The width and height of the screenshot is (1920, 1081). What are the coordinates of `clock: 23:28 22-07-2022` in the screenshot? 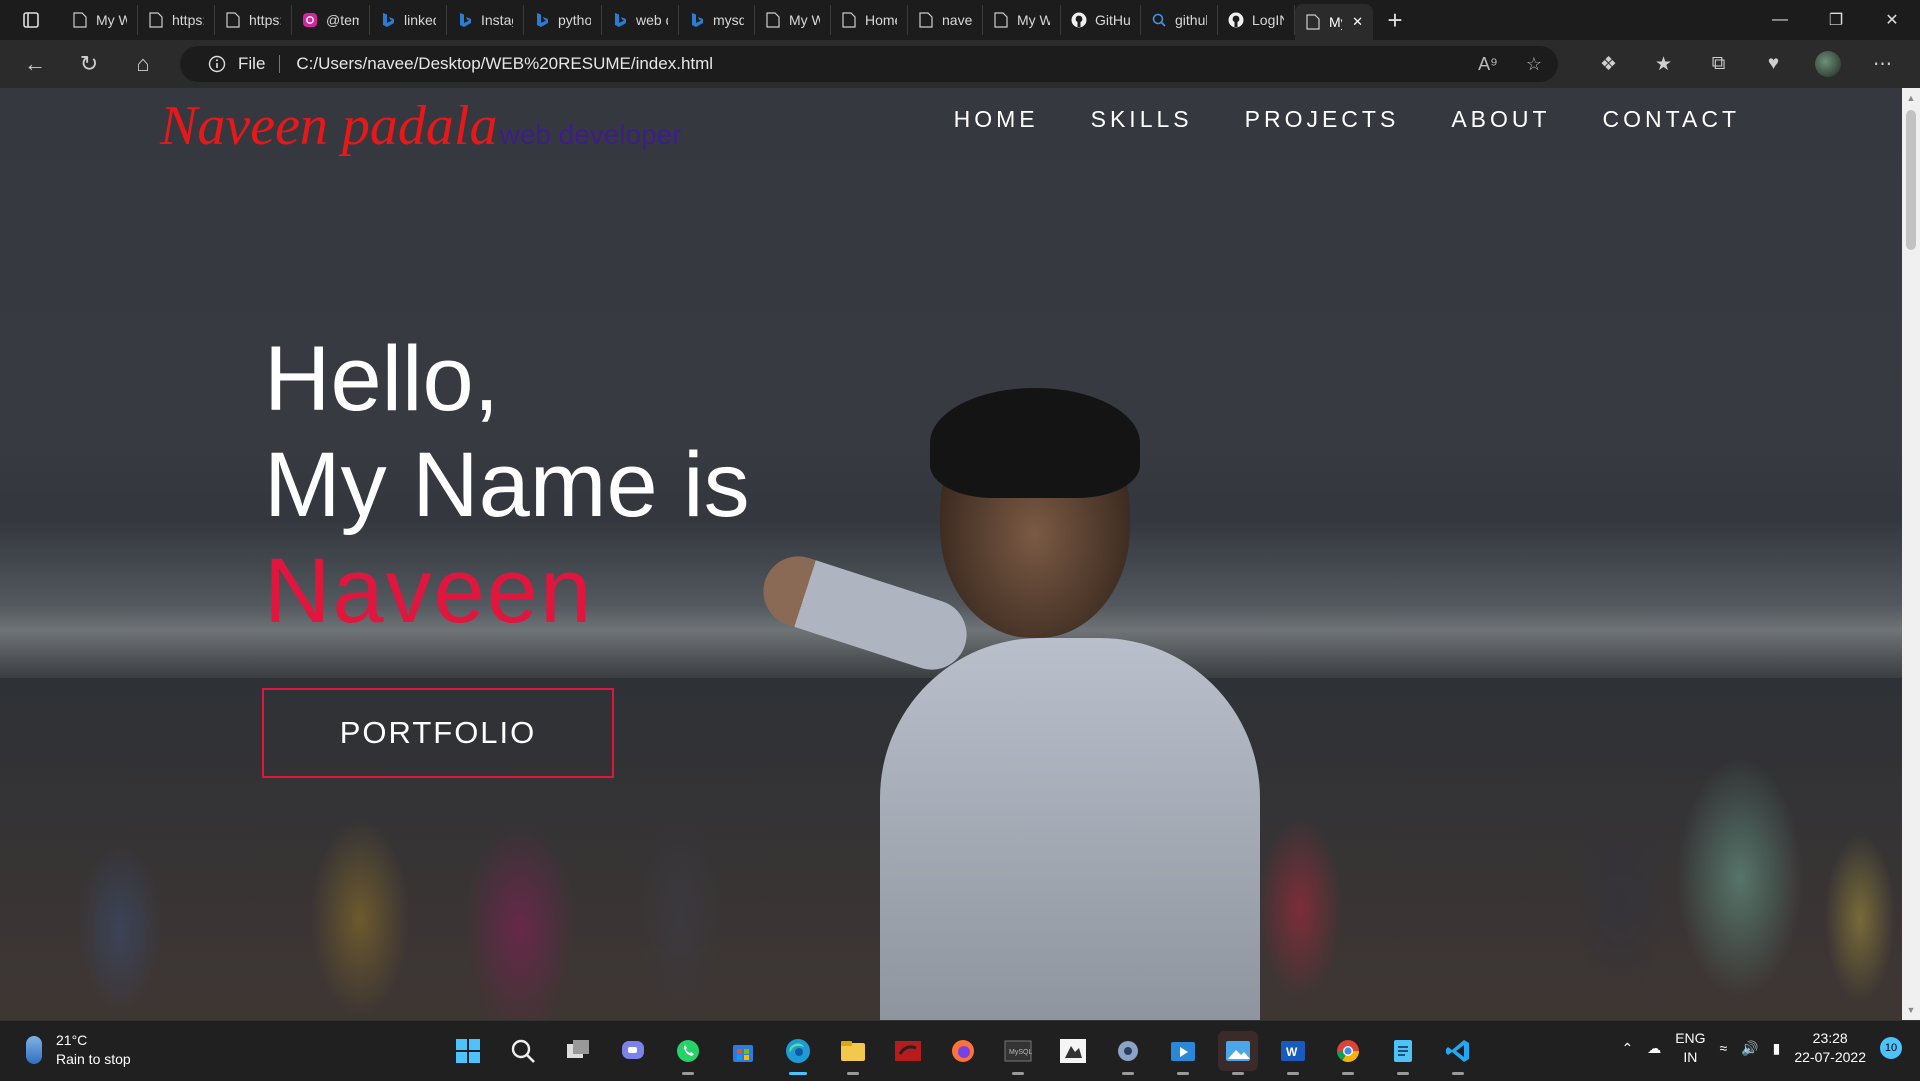 It's located at (1830, 1048).